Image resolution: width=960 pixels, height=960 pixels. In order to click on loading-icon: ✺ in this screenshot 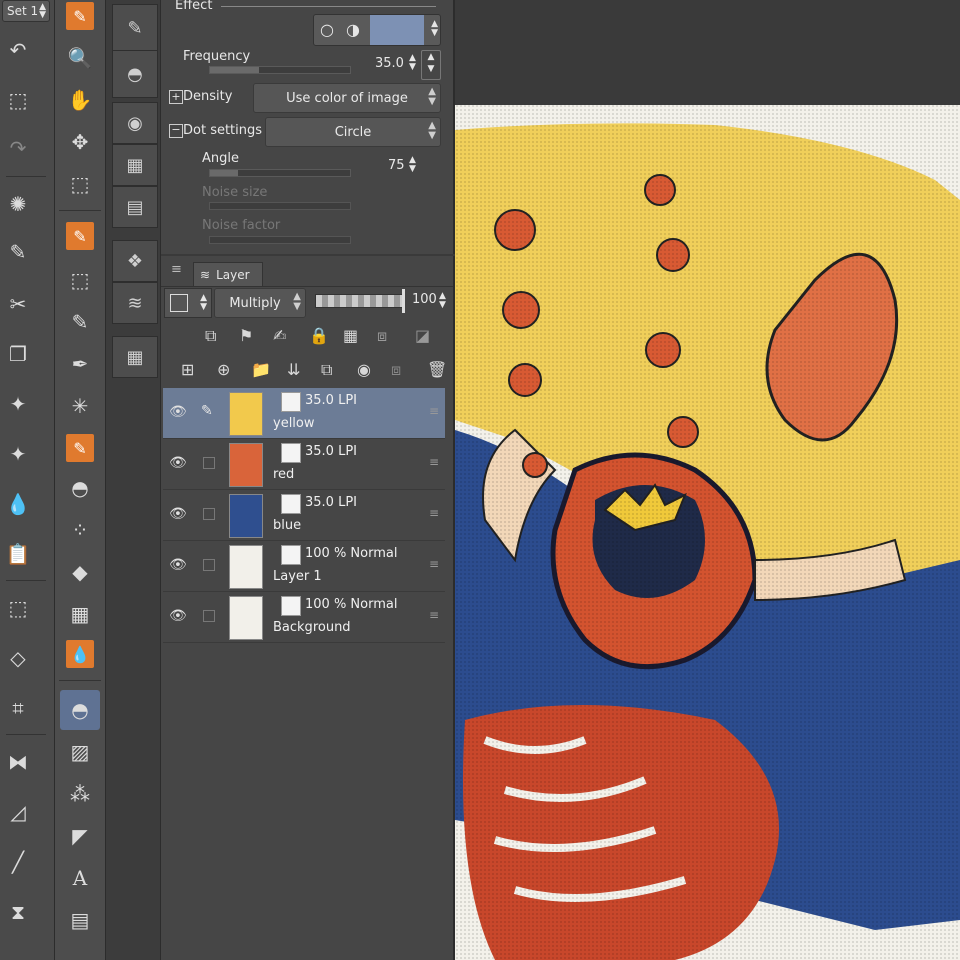, I will do `click(19, 204)`.